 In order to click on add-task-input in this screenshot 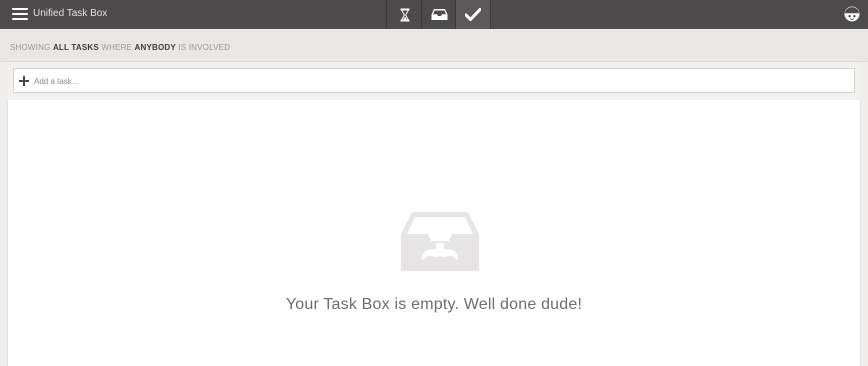, I will do `click(439, 81)`.